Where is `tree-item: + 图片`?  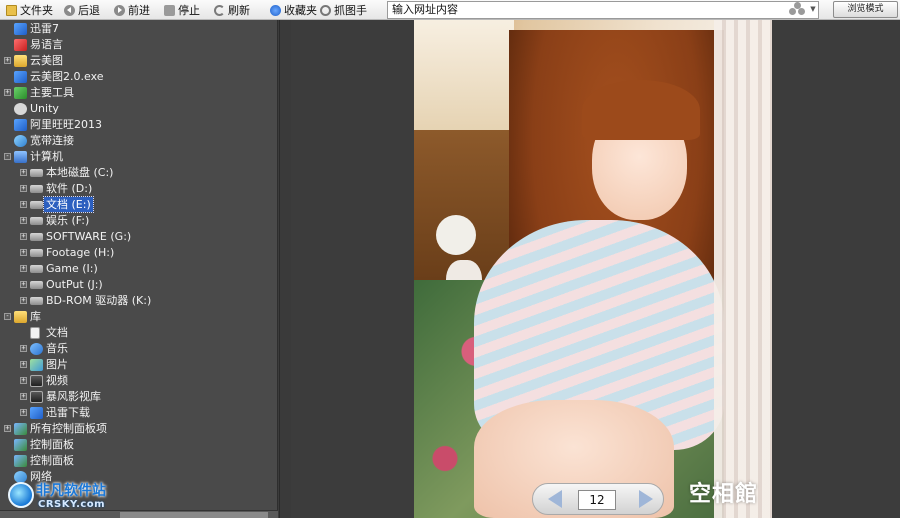
tree-item: + 图片 is located at coordinates (138, 365).